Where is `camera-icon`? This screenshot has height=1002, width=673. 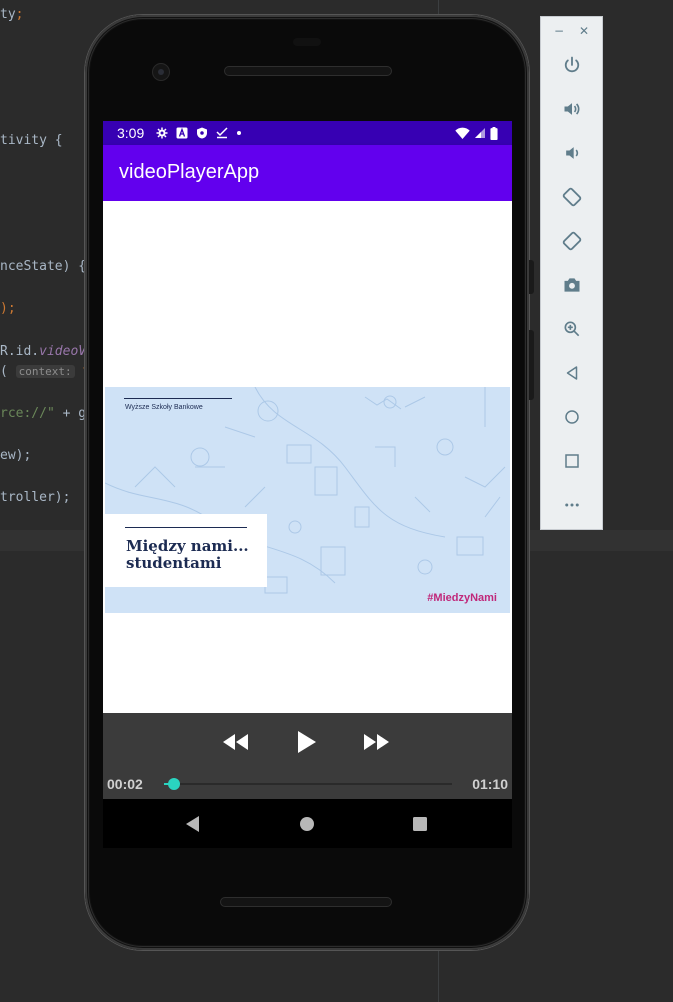 camera-icon is located at coordinates (572, 285).